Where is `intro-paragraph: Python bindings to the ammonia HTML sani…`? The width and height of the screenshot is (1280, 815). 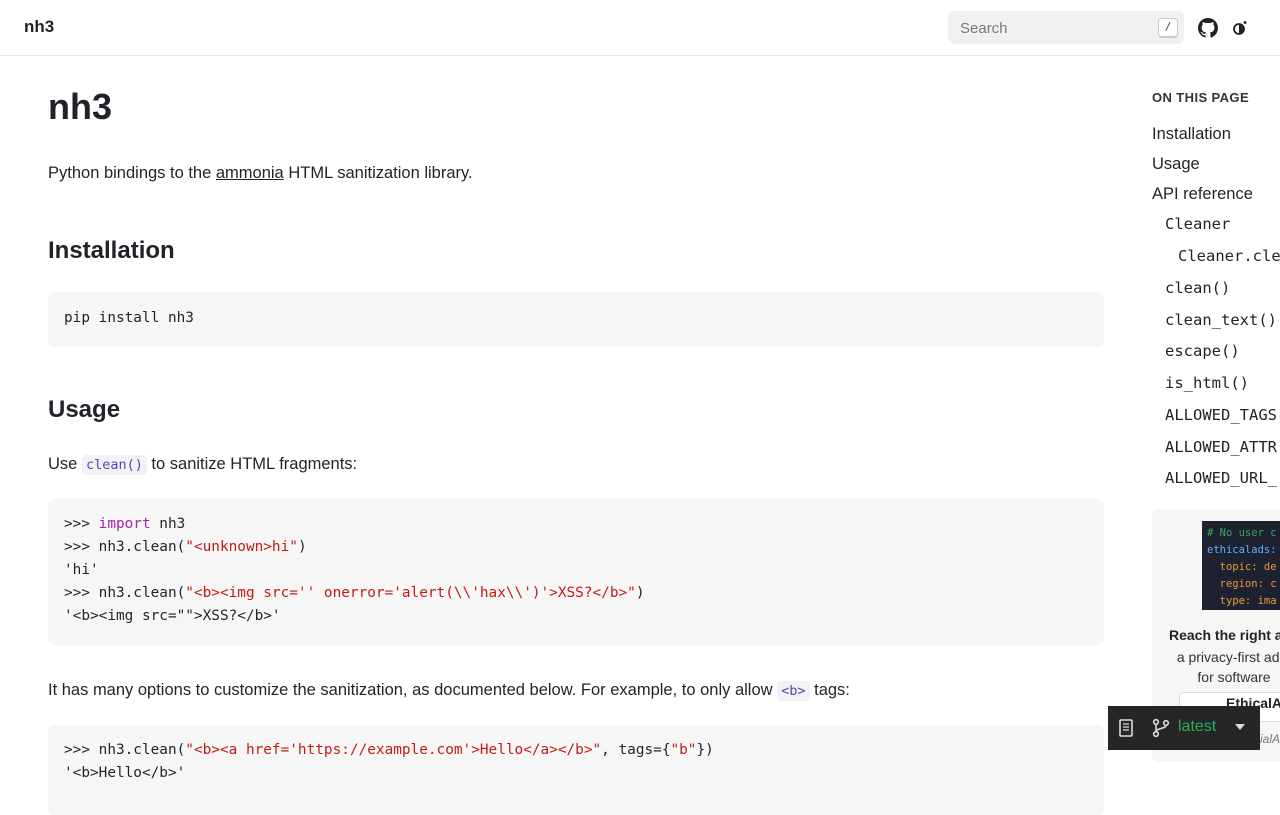
intro-paragraph: Python bindings to the ammonia HTML sani… is located at coordinates (260, 173).